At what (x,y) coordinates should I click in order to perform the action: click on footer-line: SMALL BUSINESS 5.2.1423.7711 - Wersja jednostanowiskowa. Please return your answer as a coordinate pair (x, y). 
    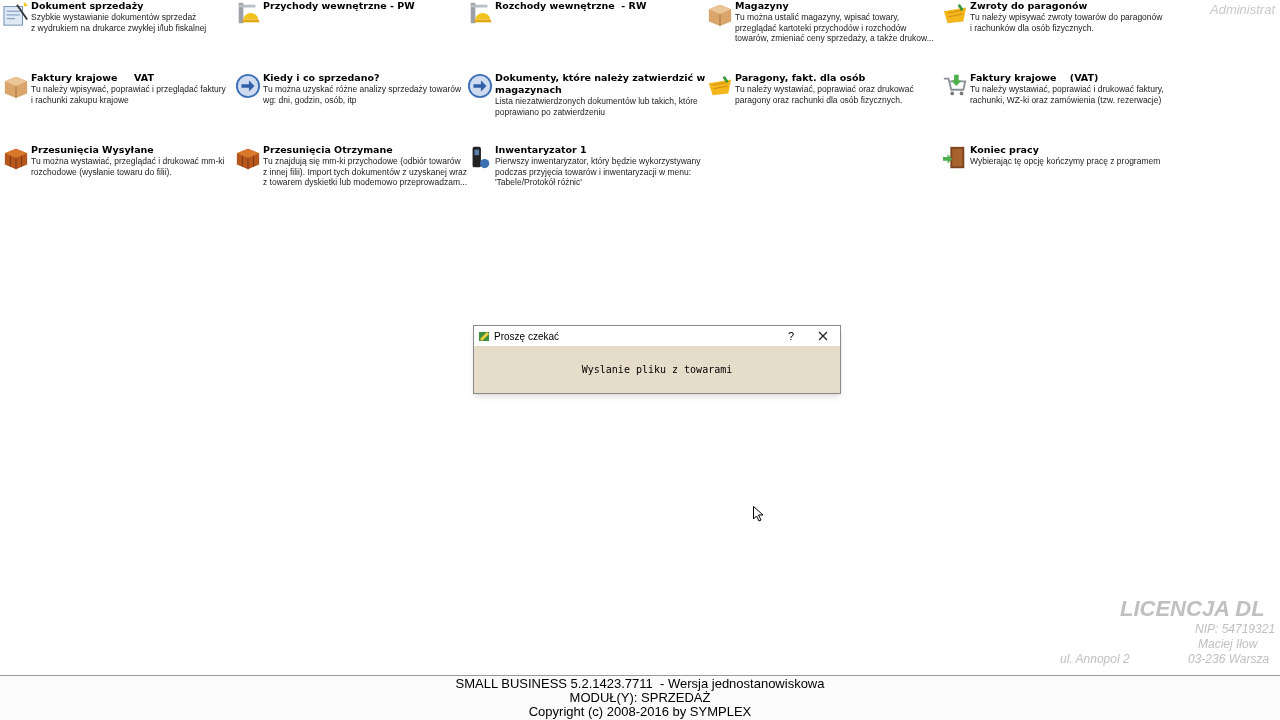
    Looking at the image, I should click on (640, 684).